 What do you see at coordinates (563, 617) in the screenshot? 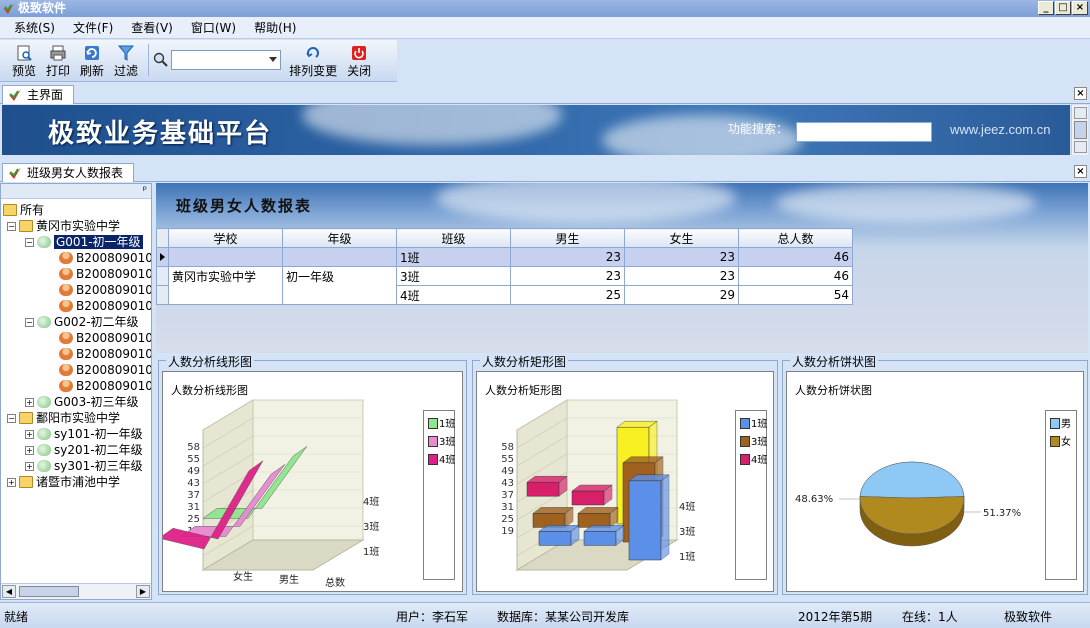
I see `status-database: 数据库：某某公司开发库` at bounding box center [563, 617].